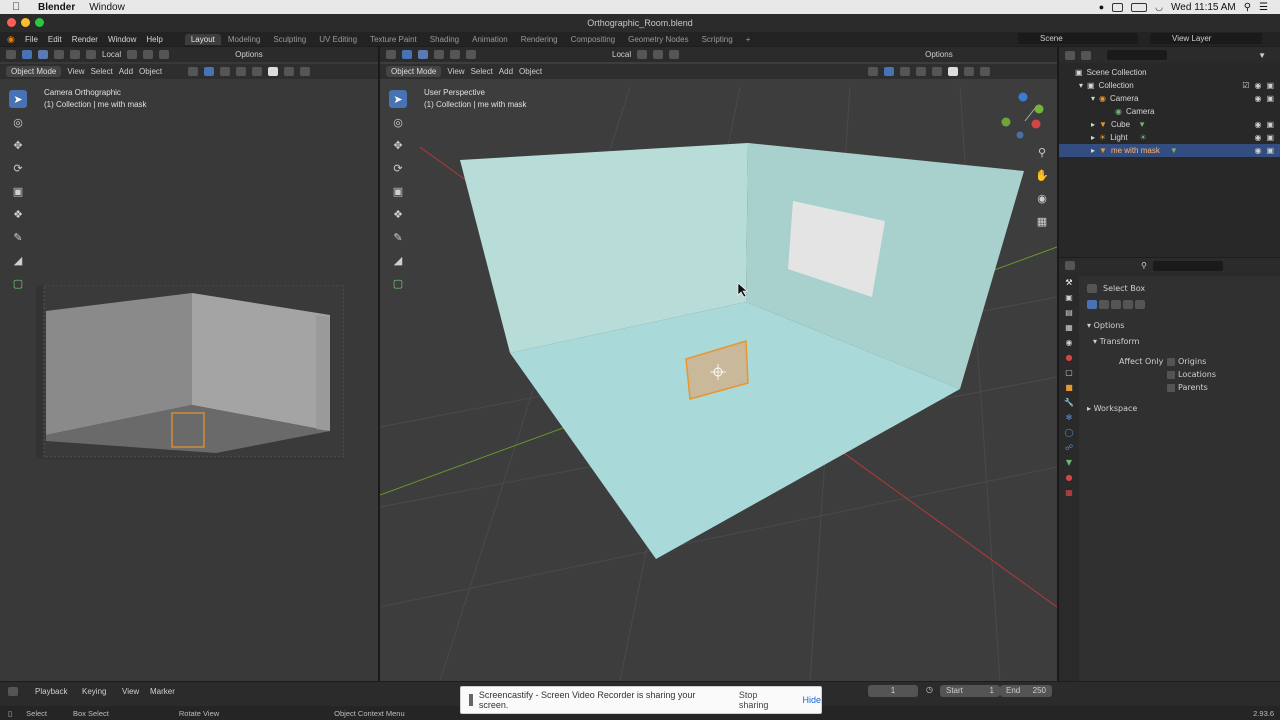 Image resolution: width=1280 pixels, height=720 pixels. I want to click on material-tab-icon: ●, so click(1069, 477).